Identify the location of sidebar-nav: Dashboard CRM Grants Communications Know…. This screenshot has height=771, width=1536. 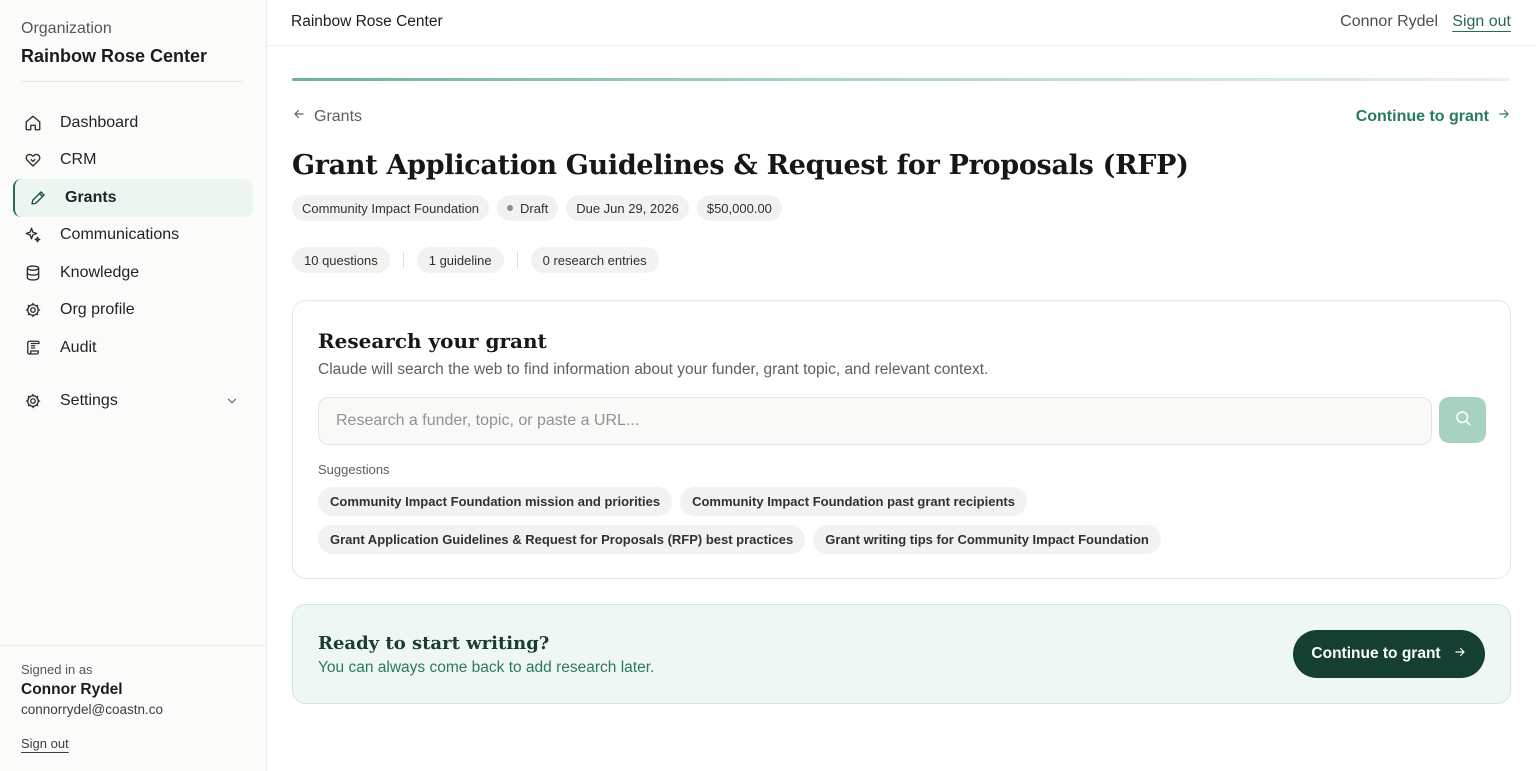
(133, 262).